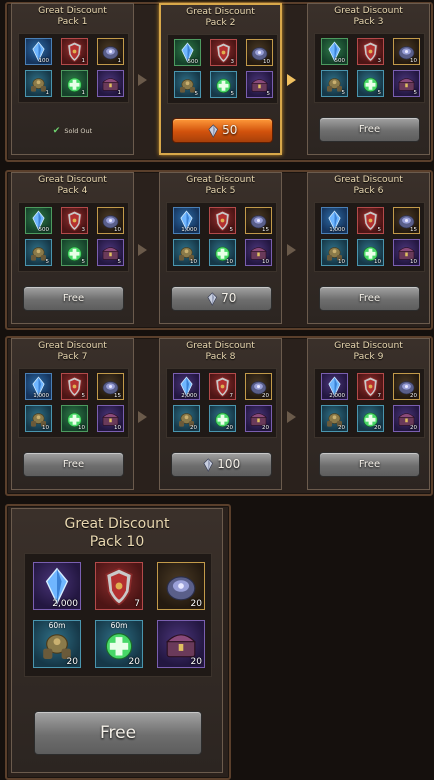 The image size is (434, 780). Describe the element at coordinates (221, 464) in the screenshot. I see `buy-button: 100` at that location.